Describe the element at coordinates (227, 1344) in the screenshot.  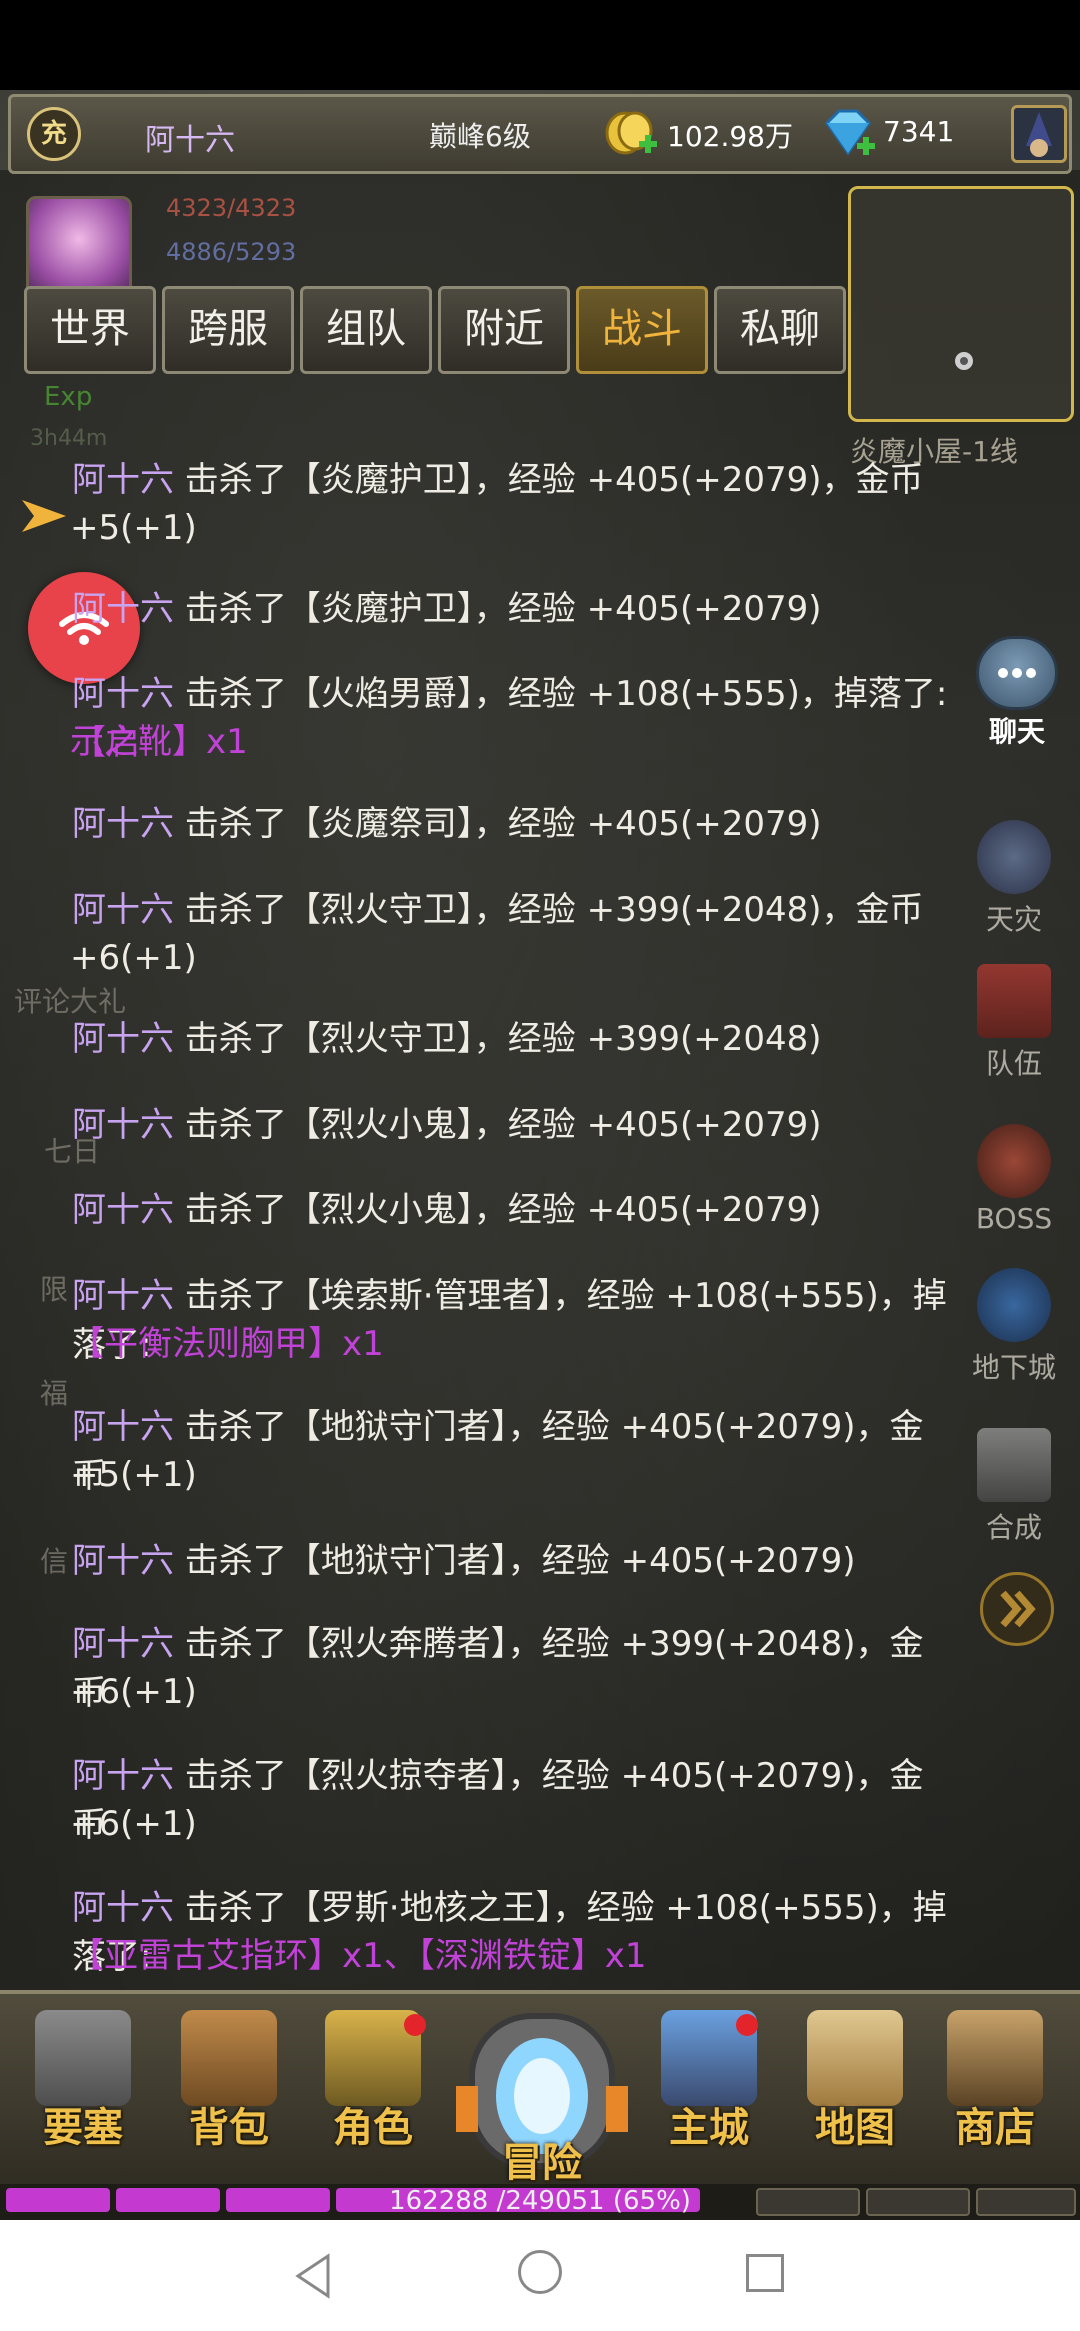
I see `chat-message-cont: 【平衡法则胸甲】x1` at that location.